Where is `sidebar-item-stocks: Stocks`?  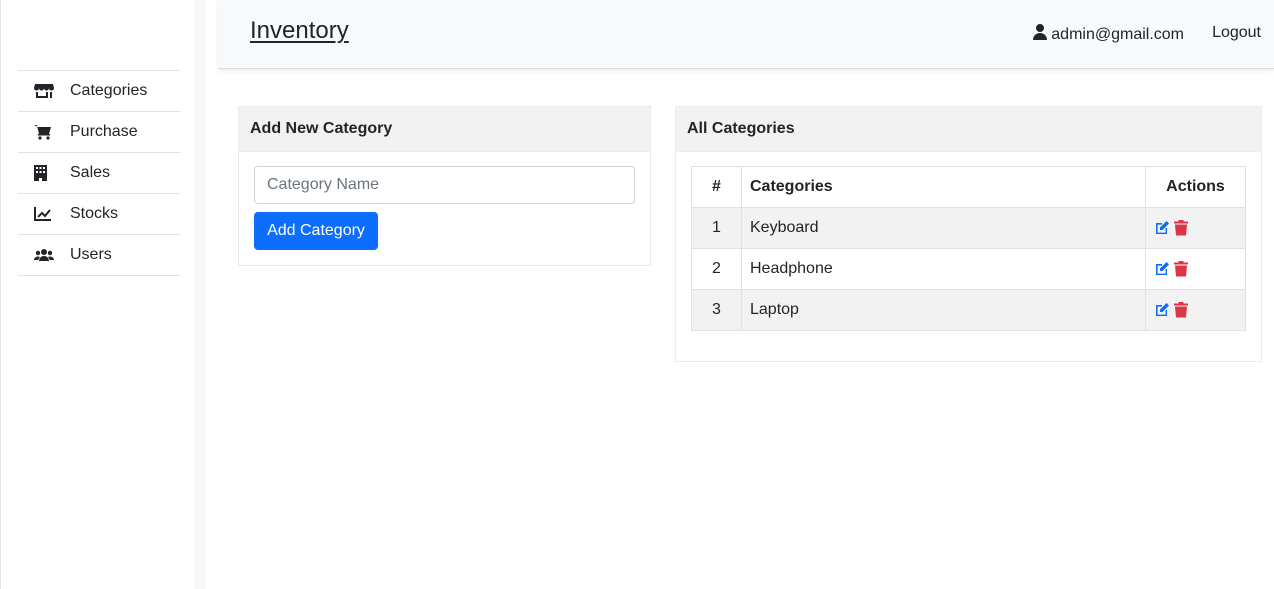 sidebar-item-stocks: Stocks is located at coordinates (99, 214).